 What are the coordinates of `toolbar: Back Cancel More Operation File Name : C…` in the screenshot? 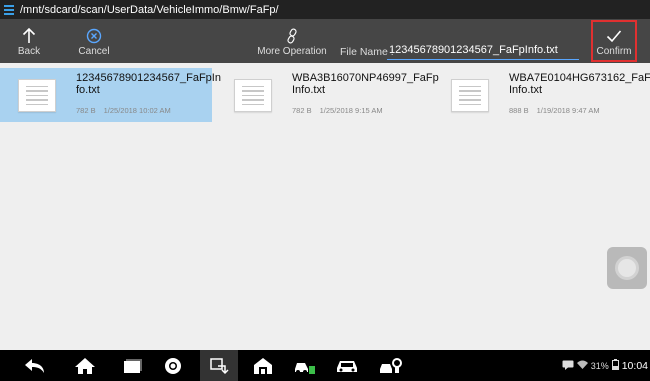 It's located at (325, 41).